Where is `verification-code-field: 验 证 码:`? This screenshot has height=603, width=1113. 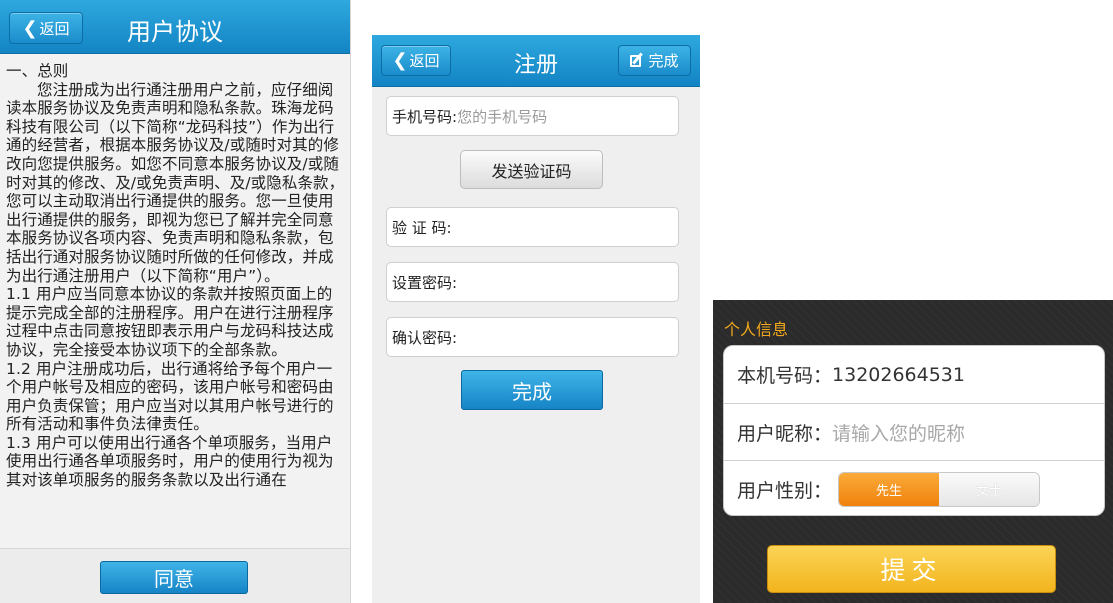 verification-code-field: 验 证 码: is located at coordinates (532, 227).